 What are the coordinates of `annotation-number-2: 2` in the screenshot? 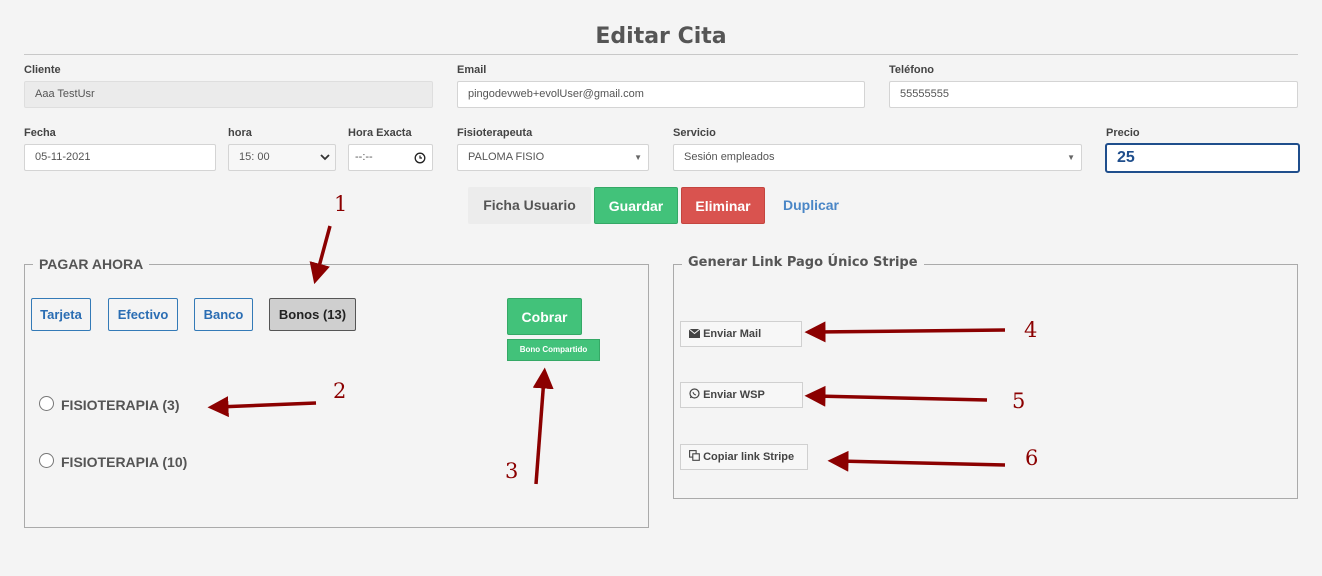 It's located at (340, 391).